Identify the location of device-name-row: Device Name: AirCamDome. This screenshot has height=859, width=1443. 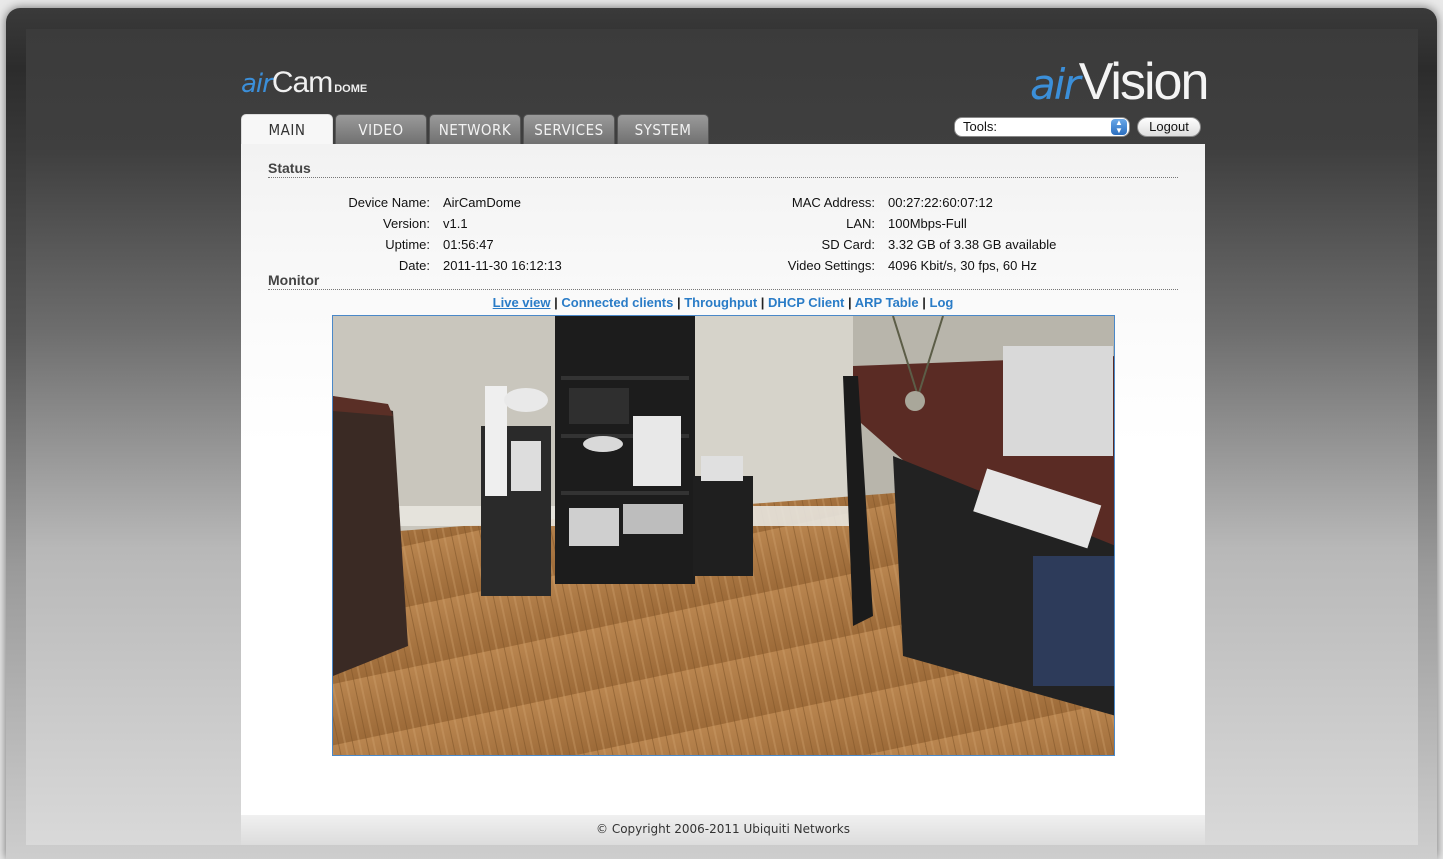
(435, 202).